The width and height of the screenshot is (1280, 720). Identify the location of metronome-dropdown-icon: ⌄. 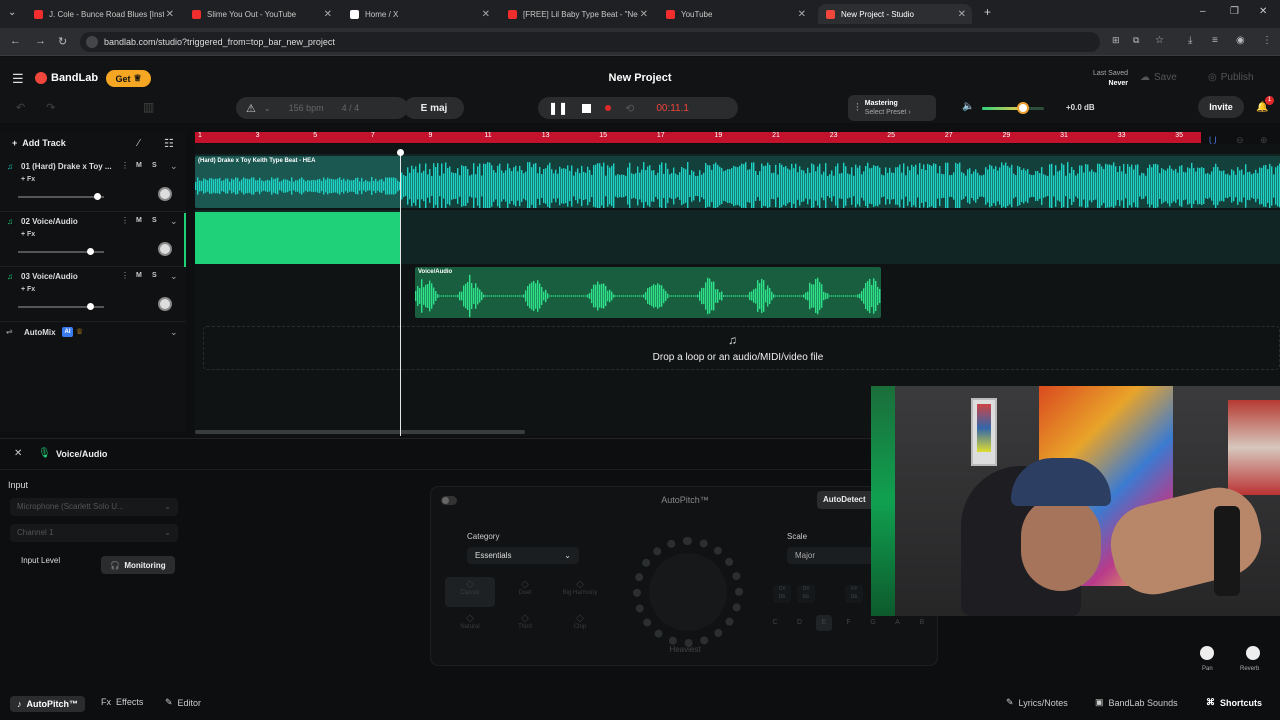
(267, 108).